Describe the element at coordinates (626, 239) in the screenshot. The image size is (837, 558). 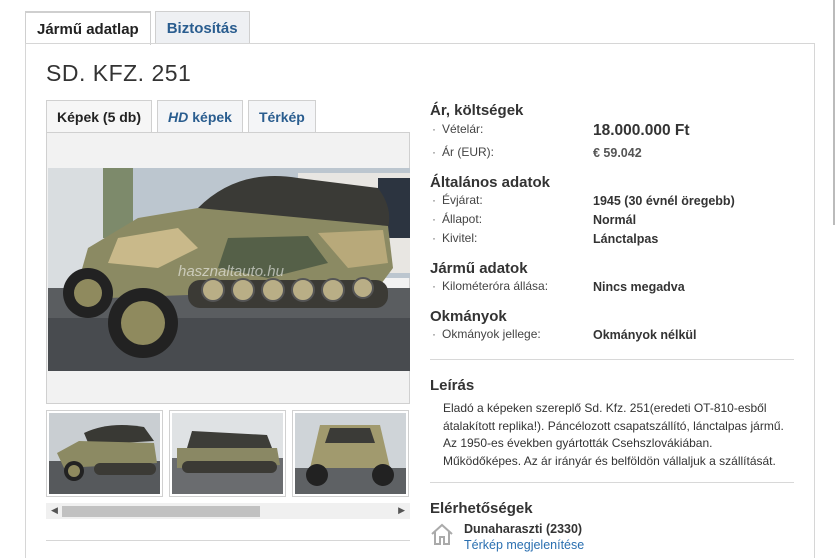
I see `body-type-value: Lánctalpas` at that location.